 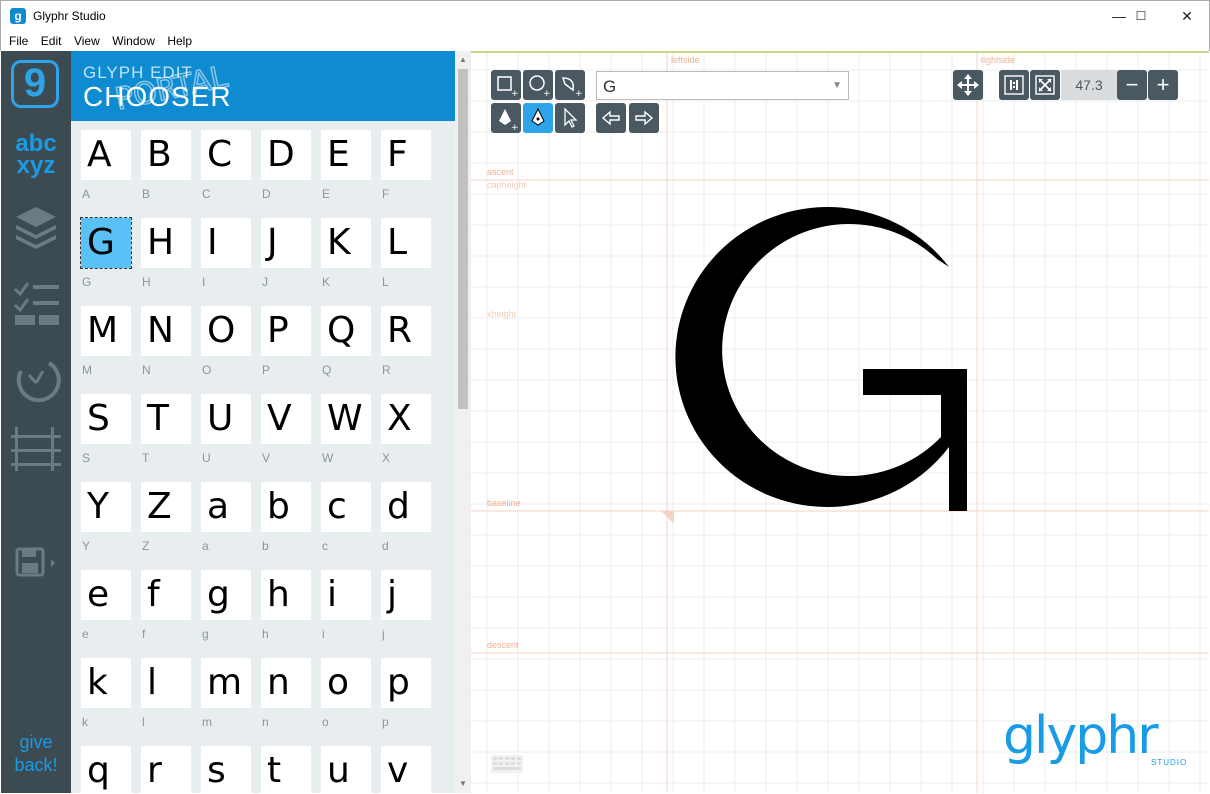 I want to click on glyph-tile: u, so click(x=346, y=769).